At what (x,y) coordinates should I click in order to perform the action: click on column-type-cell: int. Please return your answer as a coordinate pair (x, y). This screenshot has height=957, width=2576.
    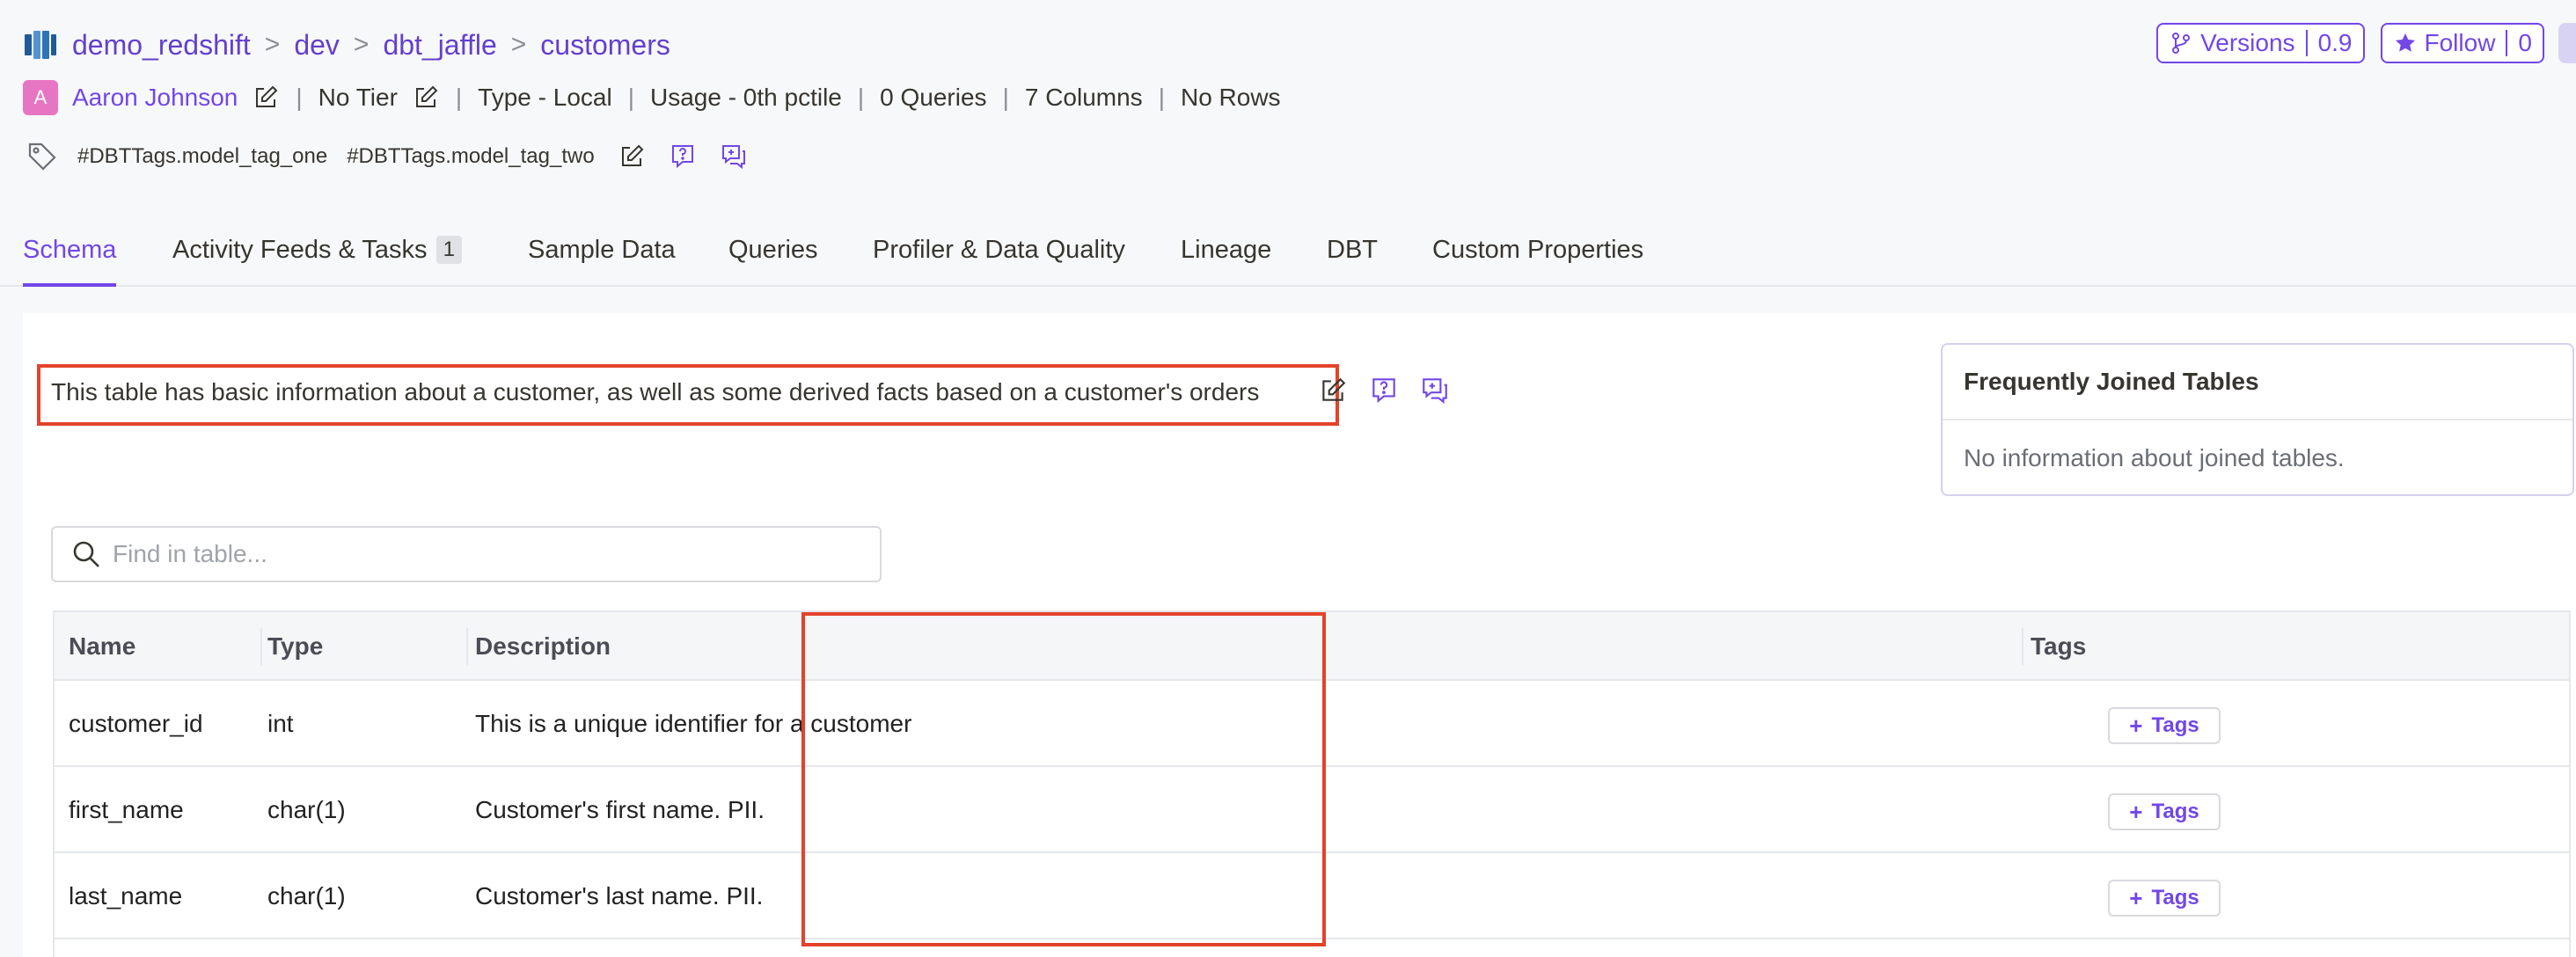
    Looking at the image, I should click on (280, 724).